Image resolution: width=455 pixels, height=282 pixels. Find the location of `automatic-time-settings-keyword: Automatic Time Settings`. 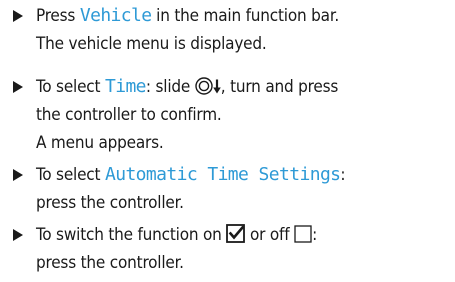

automatic-time-settings-keyword: Automatic Time Settings is located at coordinates (222, 174).